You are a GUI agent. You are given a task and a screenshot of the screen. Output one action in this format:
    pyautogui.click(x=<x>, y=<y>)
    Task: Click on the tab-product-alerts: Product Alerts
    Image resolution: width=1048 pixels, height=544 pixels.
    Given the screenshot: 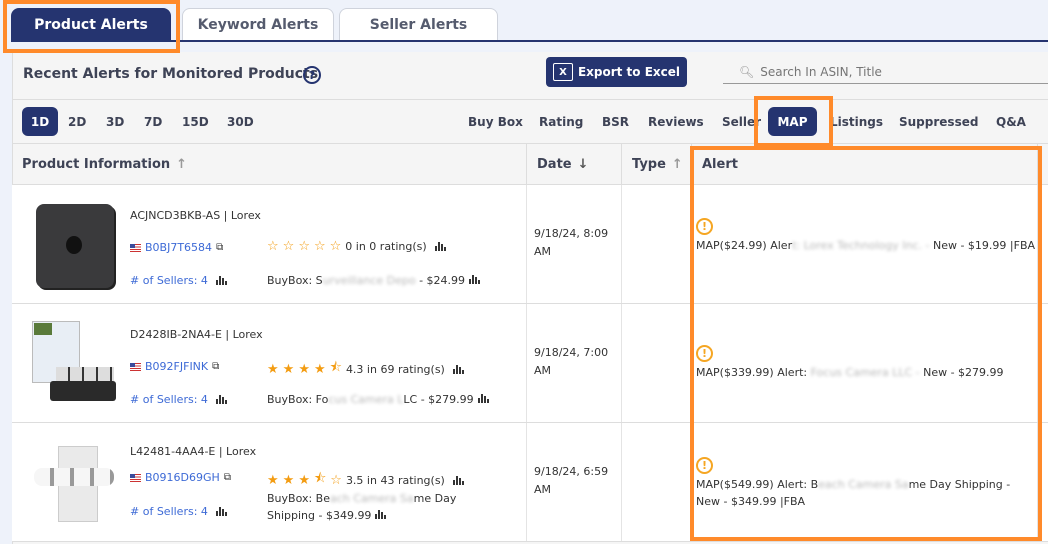 What is the action you would take?
    pyautogui.click(x=91, y=24)
    